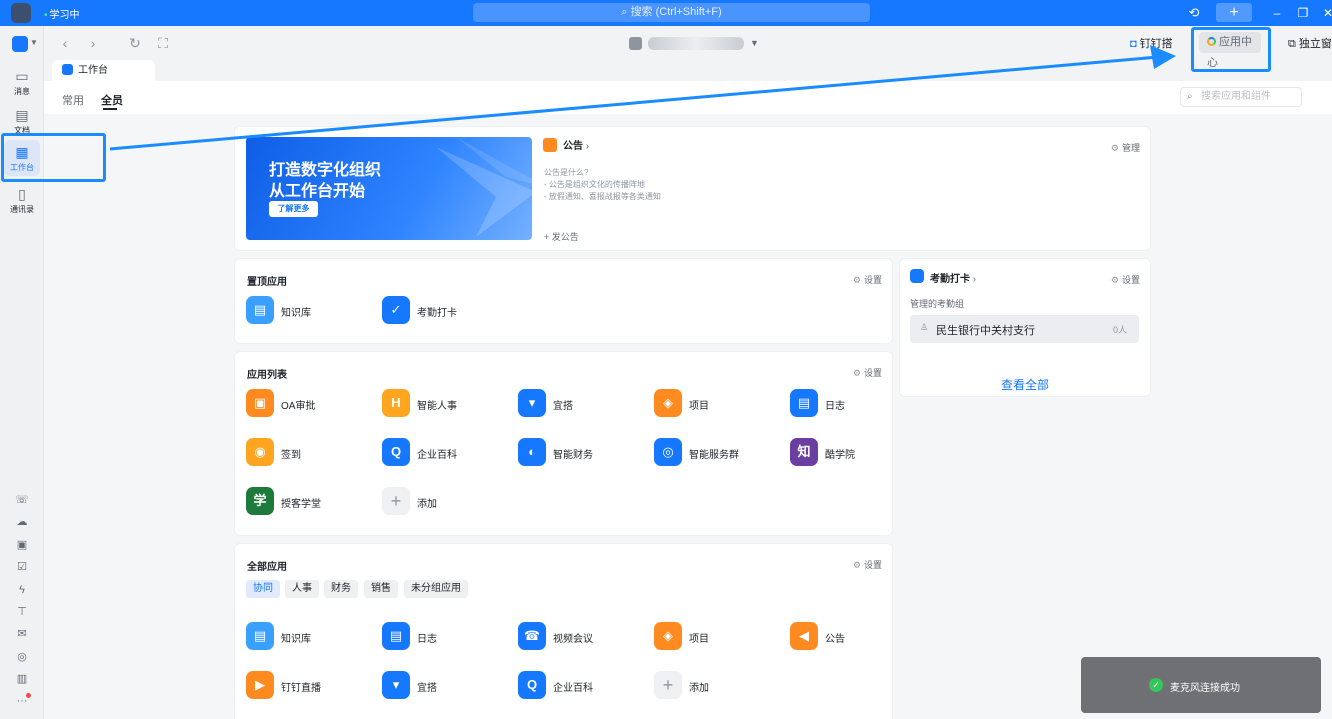 This screenshot has width=1332, height=719. I want to click on rail-label: 消息, so click(22, 91).